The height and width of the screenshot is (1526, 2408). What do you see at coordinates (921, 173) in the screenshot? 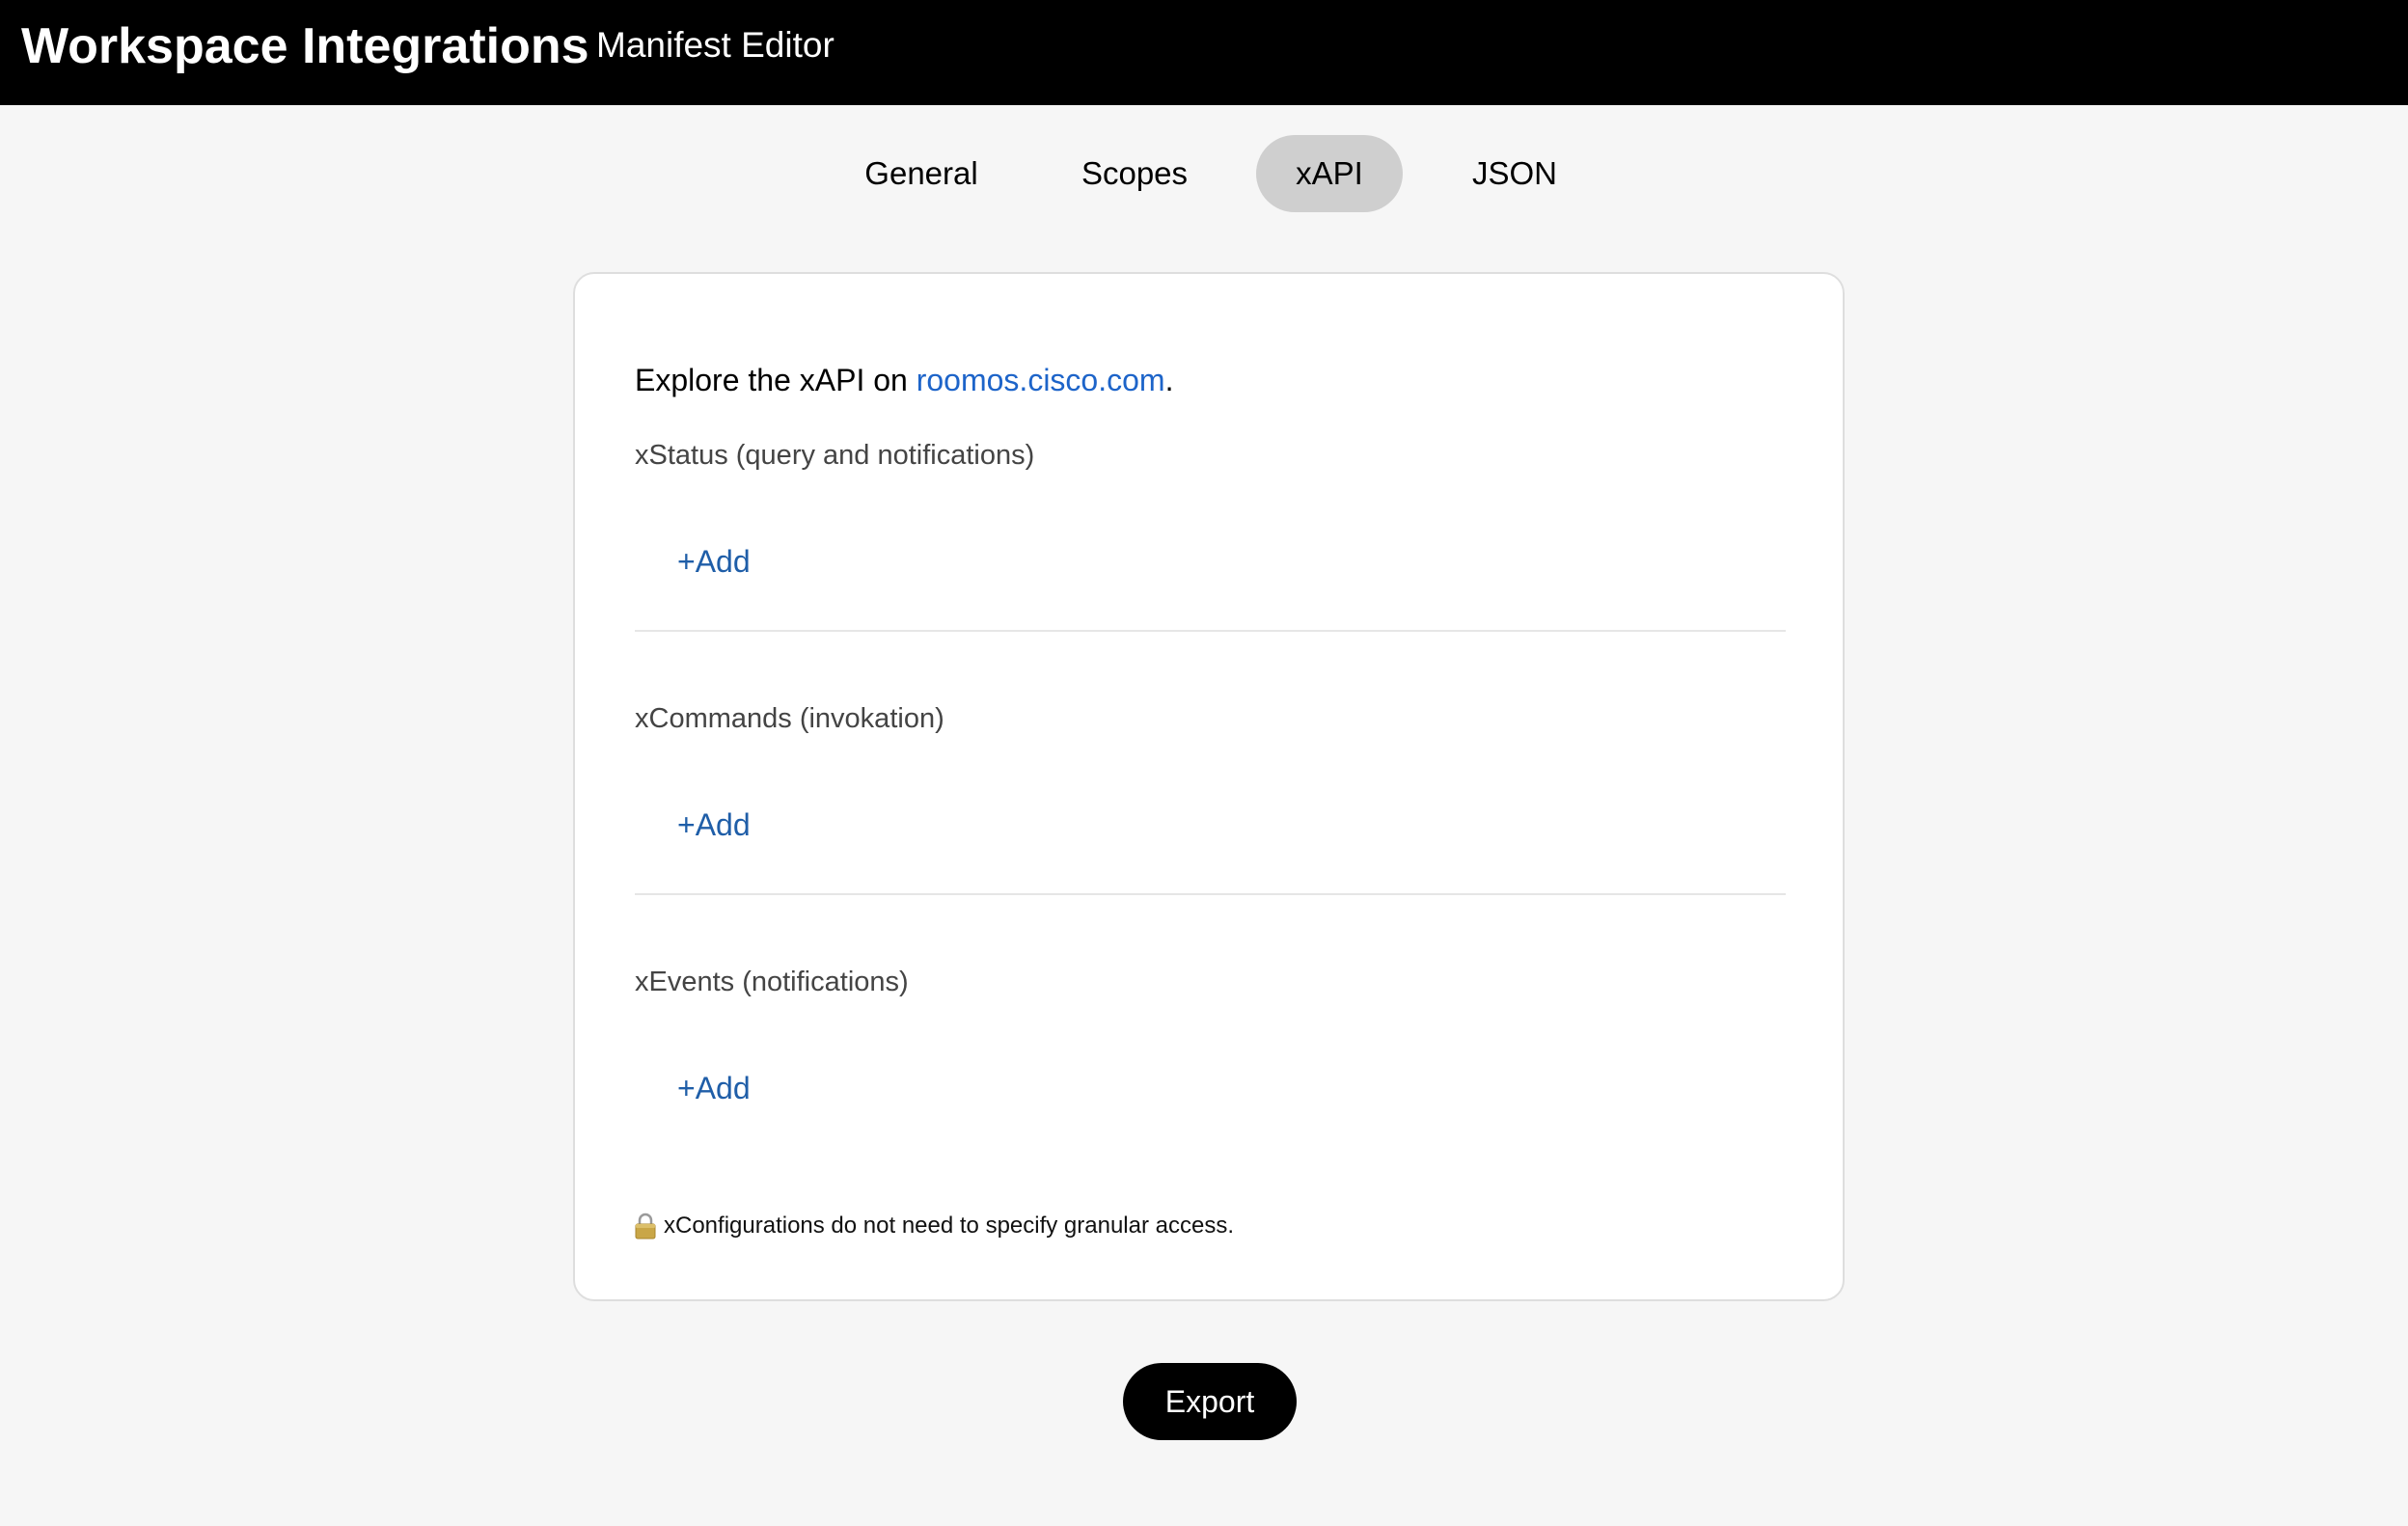
I see `tab-general: General` at bounding box center [921, 173].